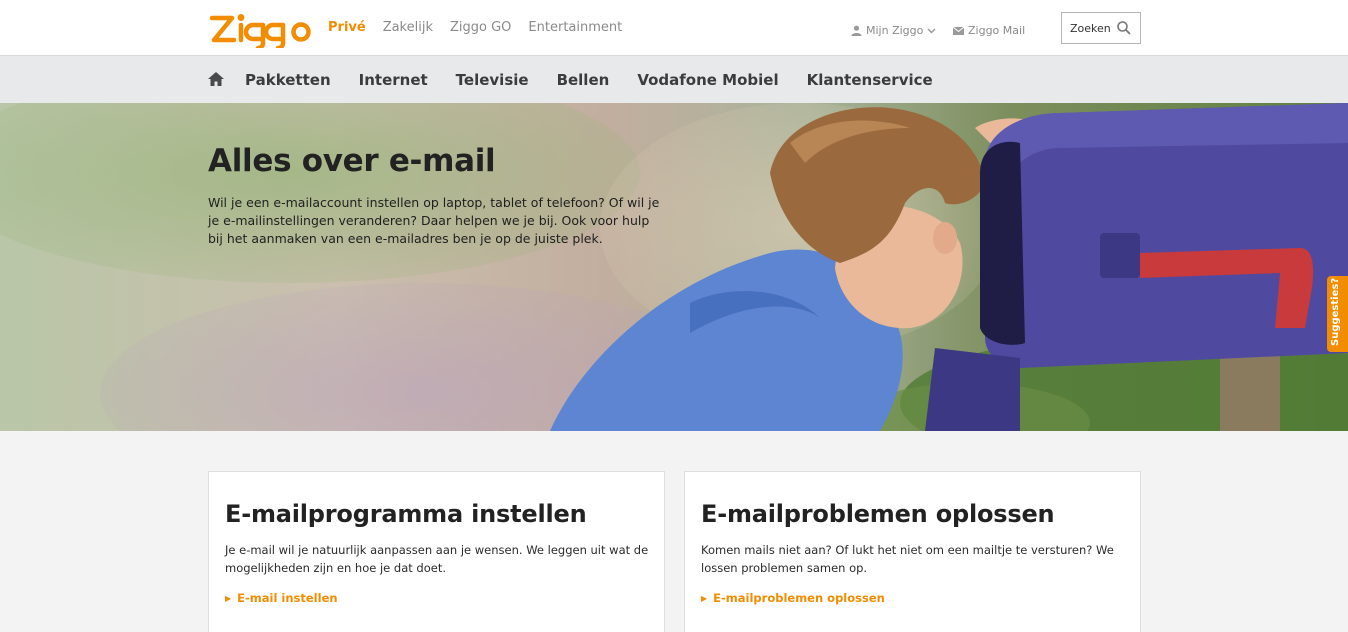 This screenshot has height=632, width=1348. Describe the element at coordinates (260, 29) in the screenshot. I see `ziggo-logo` at that location.